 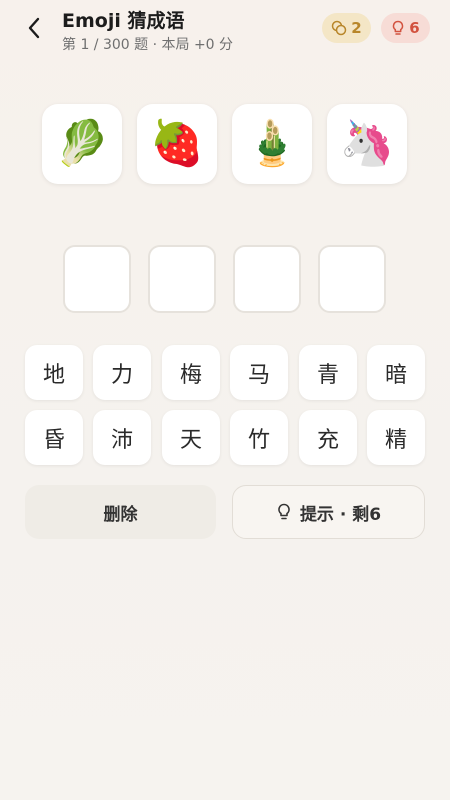 I want to click on delete-button-label: 删除, so click(x=120, y=514).